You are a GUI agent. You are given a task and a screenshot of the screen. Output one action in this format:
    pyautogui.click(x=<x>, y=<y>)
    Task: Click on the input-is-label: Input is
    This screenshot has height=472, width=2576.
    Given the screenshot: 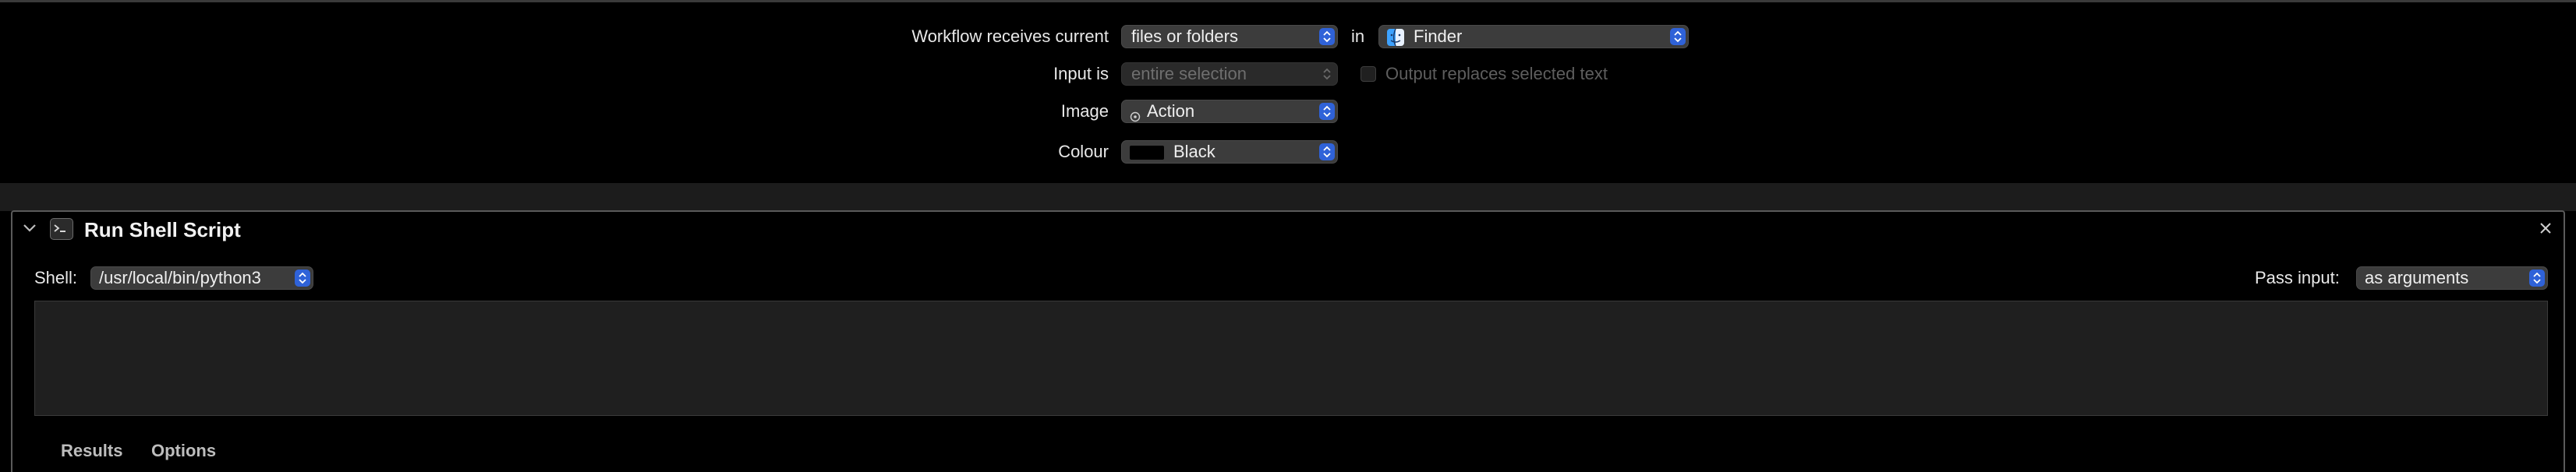 What is the action you would take?
    pyautogui.click(x=1081, y=73)
    